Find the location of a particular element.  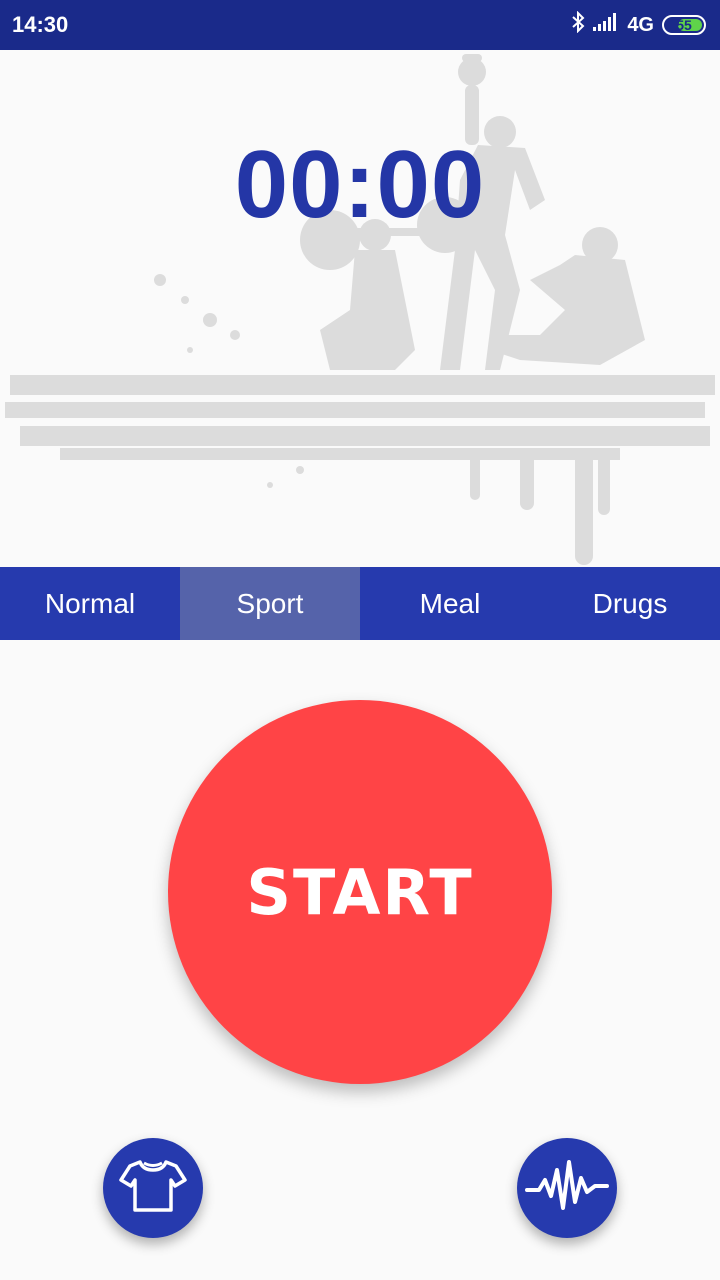

timer-display: 00:00 is located at coordinates (360, 184).